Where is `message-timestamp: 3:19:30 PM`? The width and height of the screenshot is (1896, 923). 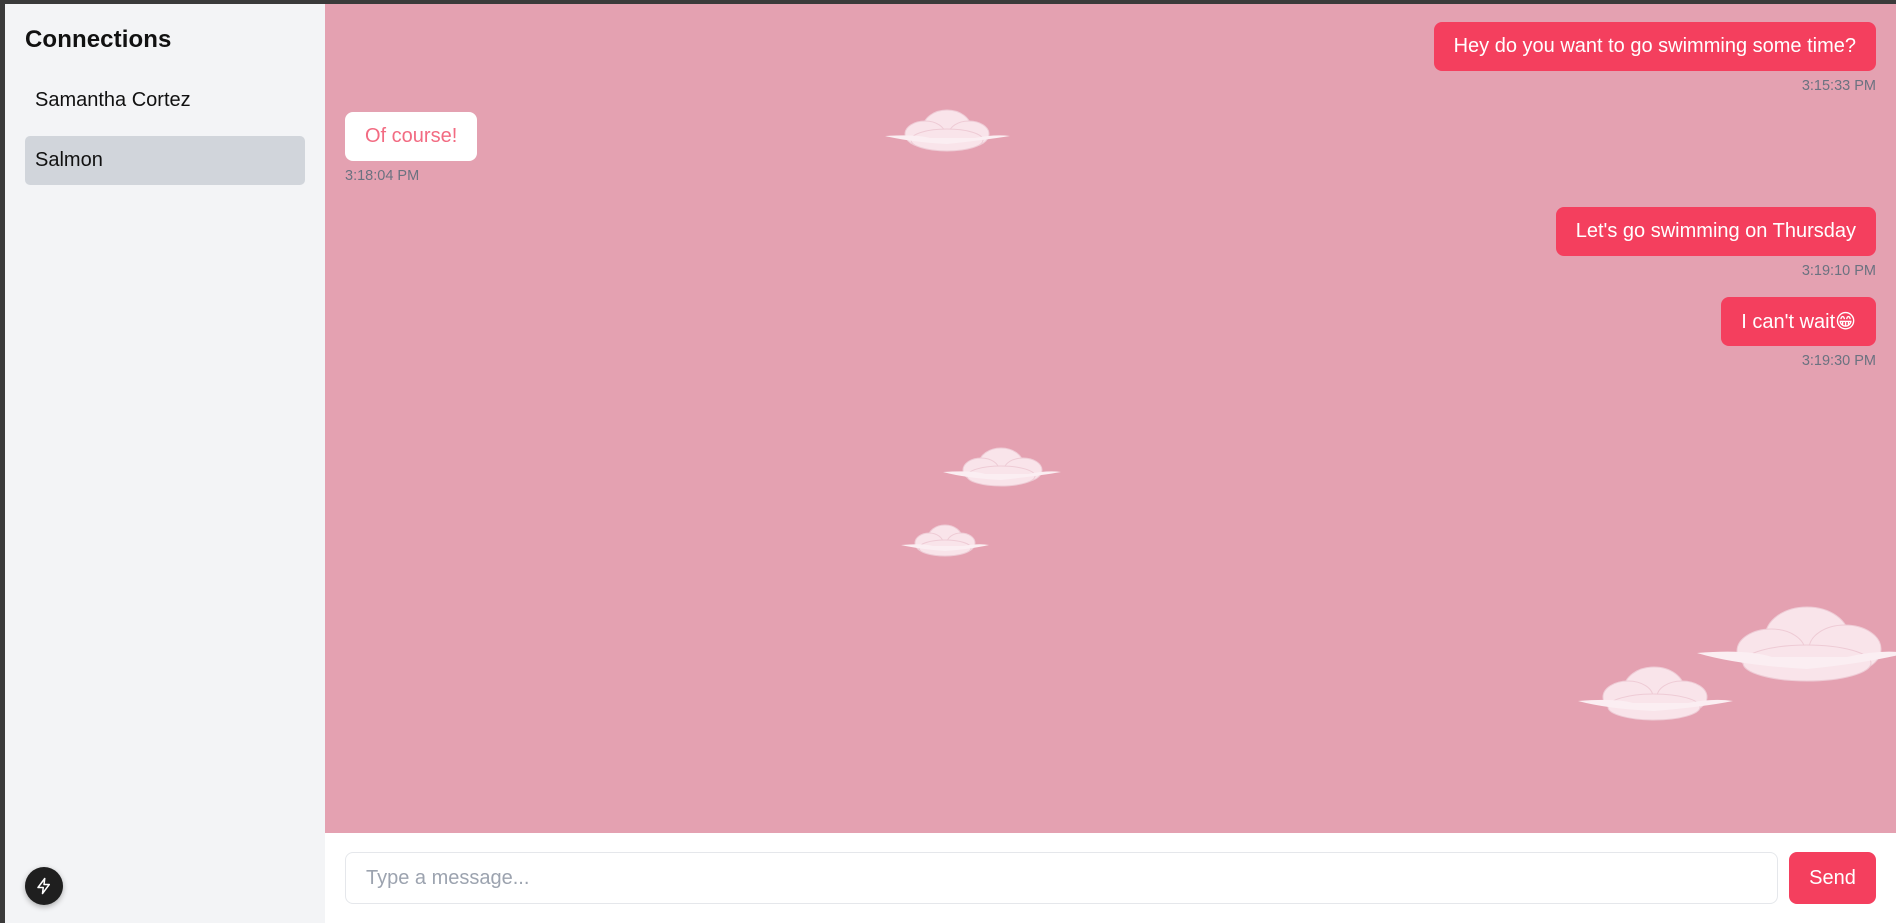 message-timestamp: 3:19:30 PM is located at coordinates (1838, 361).